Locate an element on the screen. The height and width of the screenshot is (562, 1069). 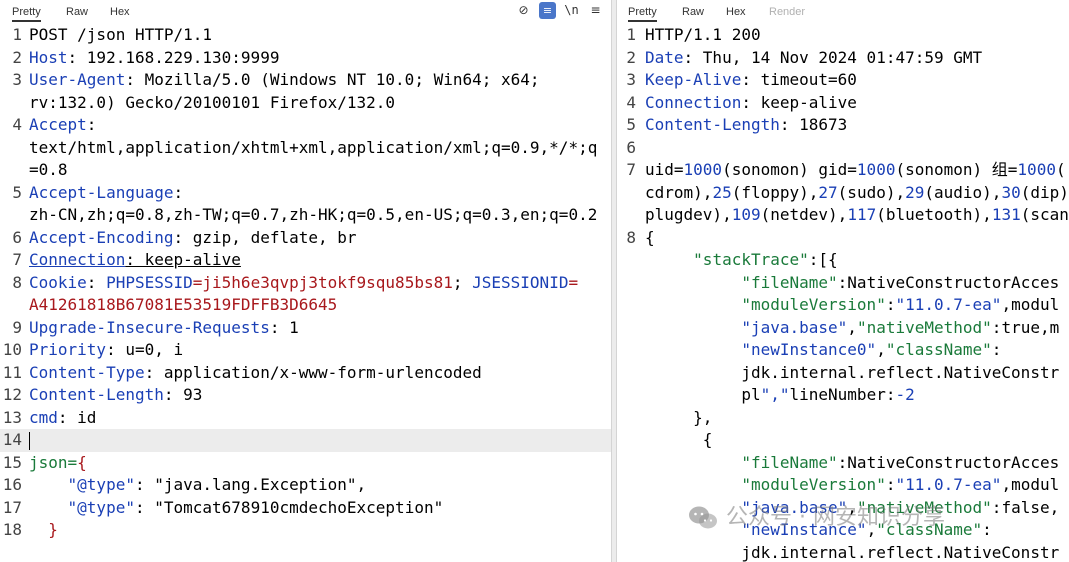
header-name: Accept is located at coordinates (58, 124).